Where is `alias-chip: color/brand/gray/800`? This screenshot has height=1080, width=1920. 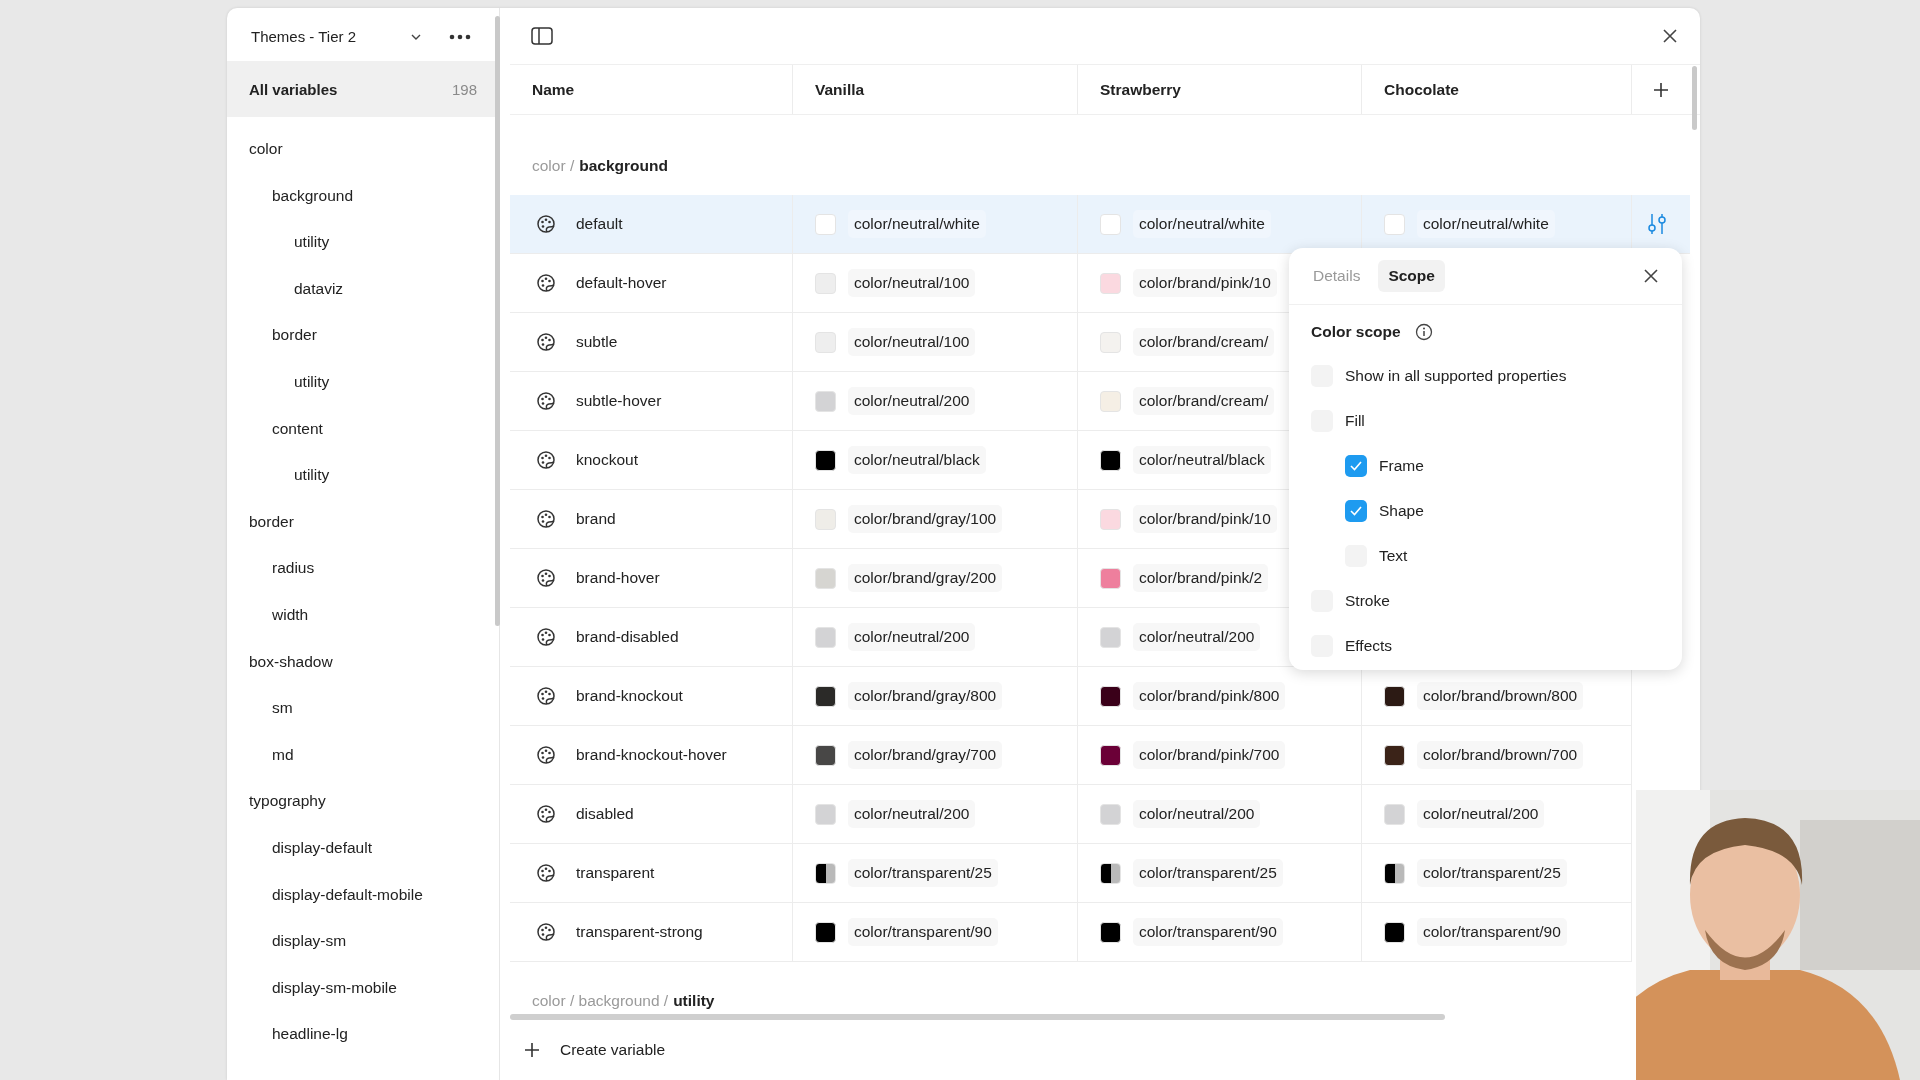 alias-chip: color/brand/gray/800 is located at coordinates (925, 696).